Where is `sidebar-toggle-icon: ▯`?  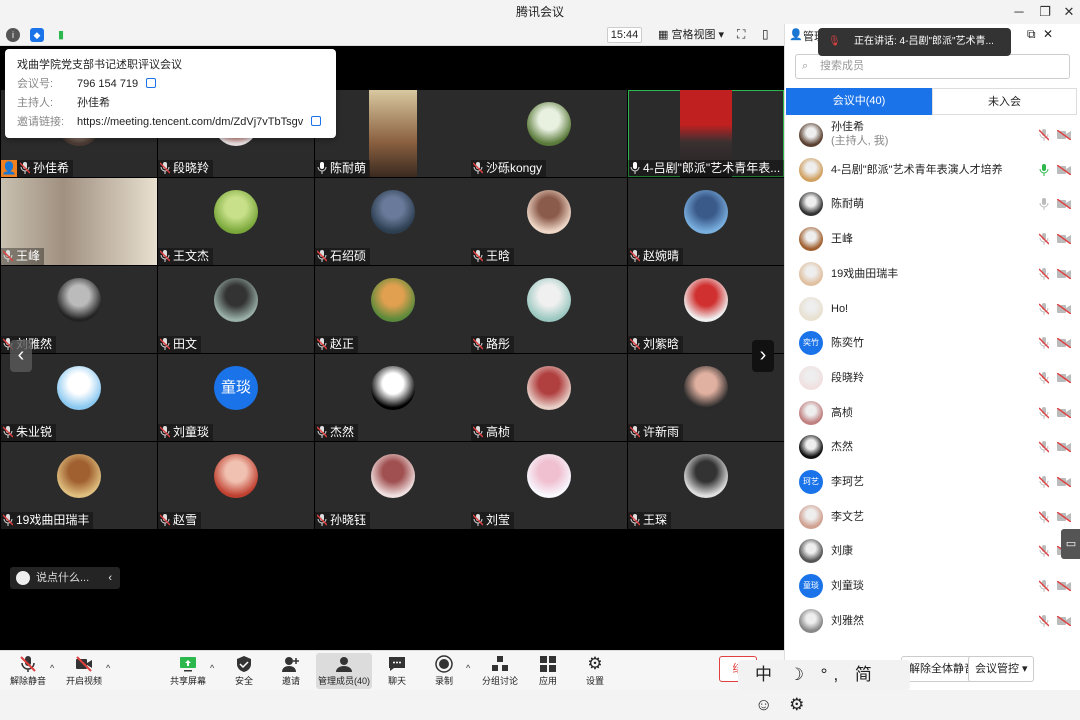
sidebar-toggle-icon: ▯ is located at coordinates (765, 34).